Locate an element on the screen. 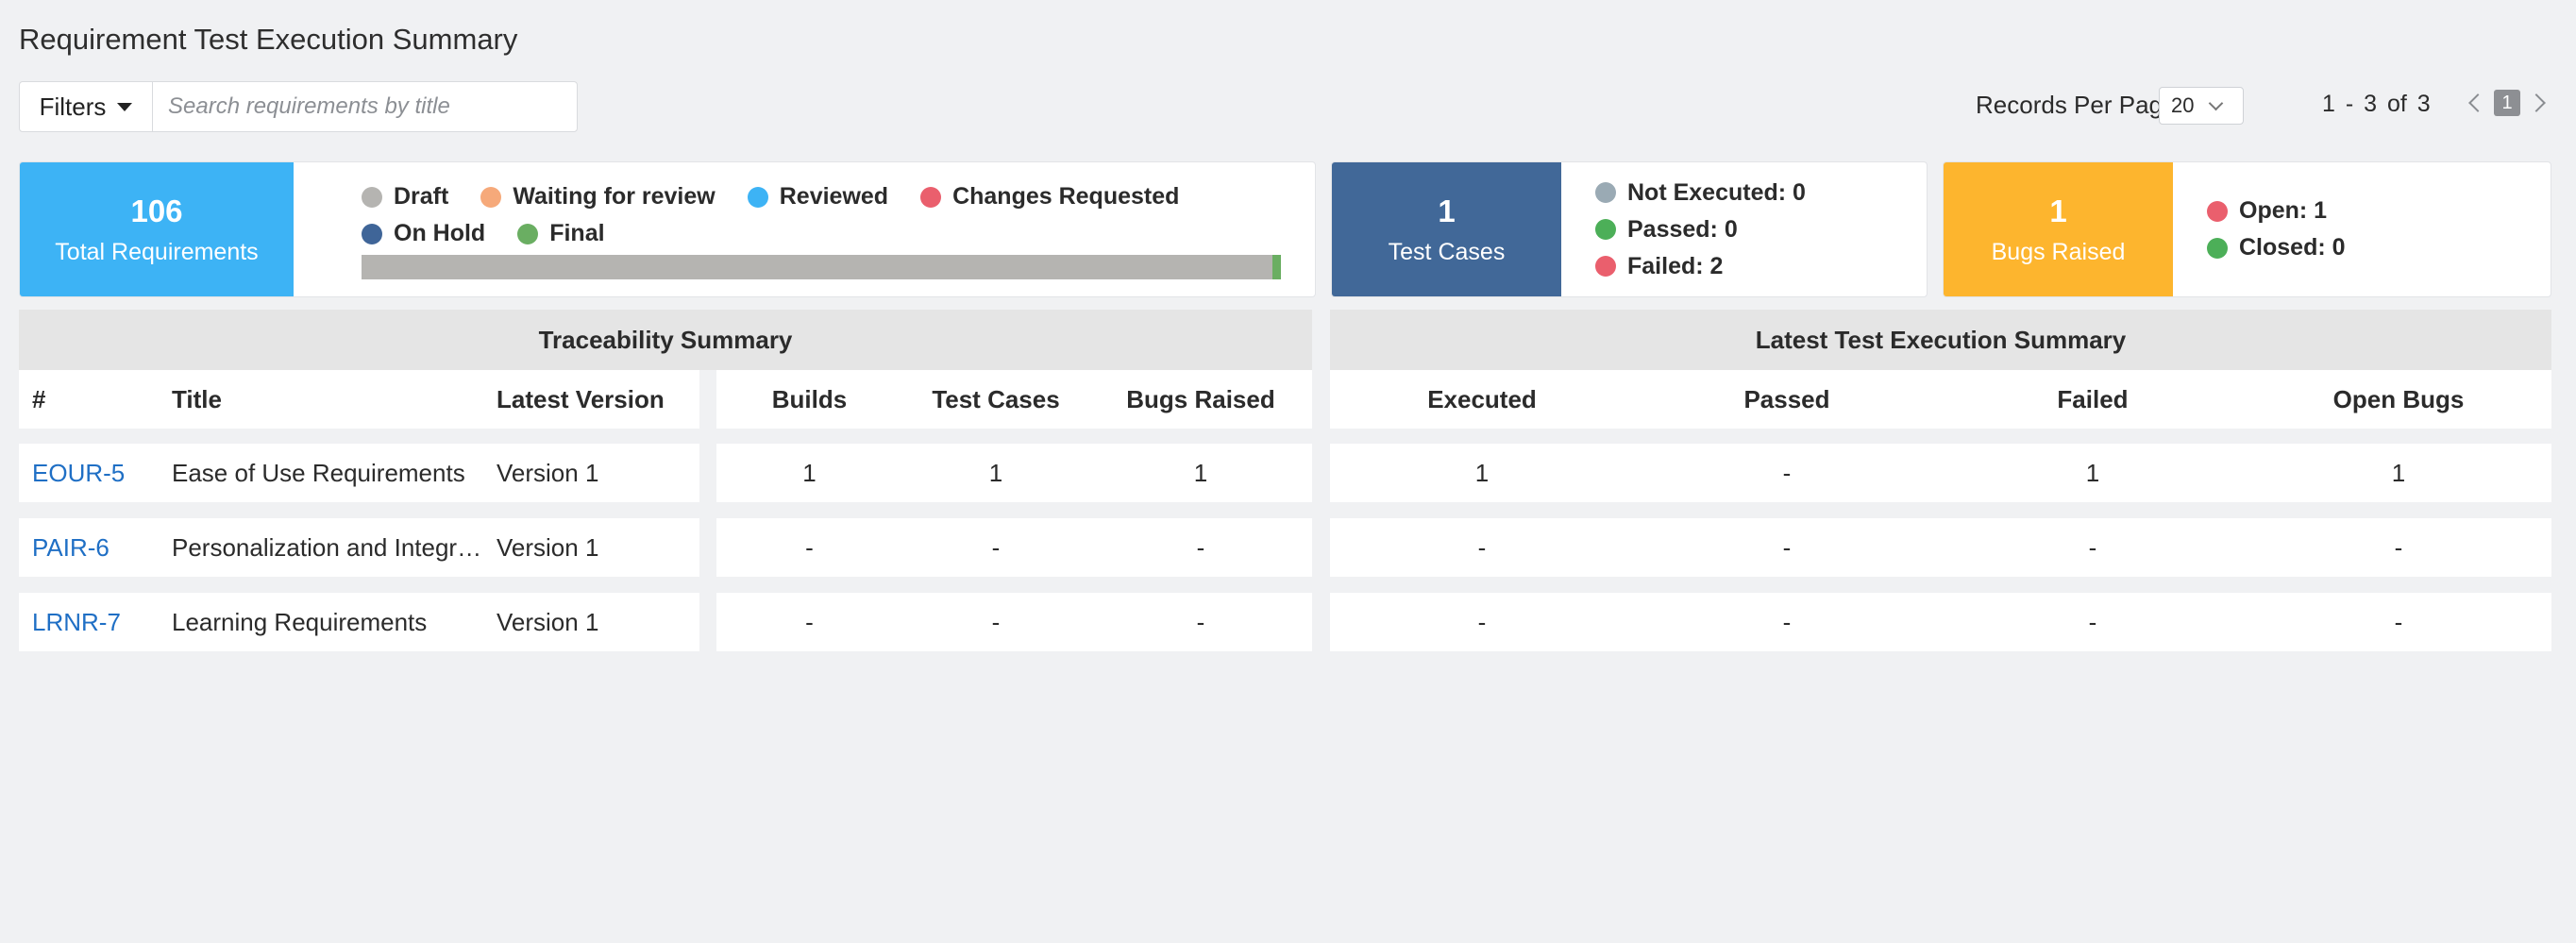  bugs-count: 1 is located at coordinates (2058, 210).